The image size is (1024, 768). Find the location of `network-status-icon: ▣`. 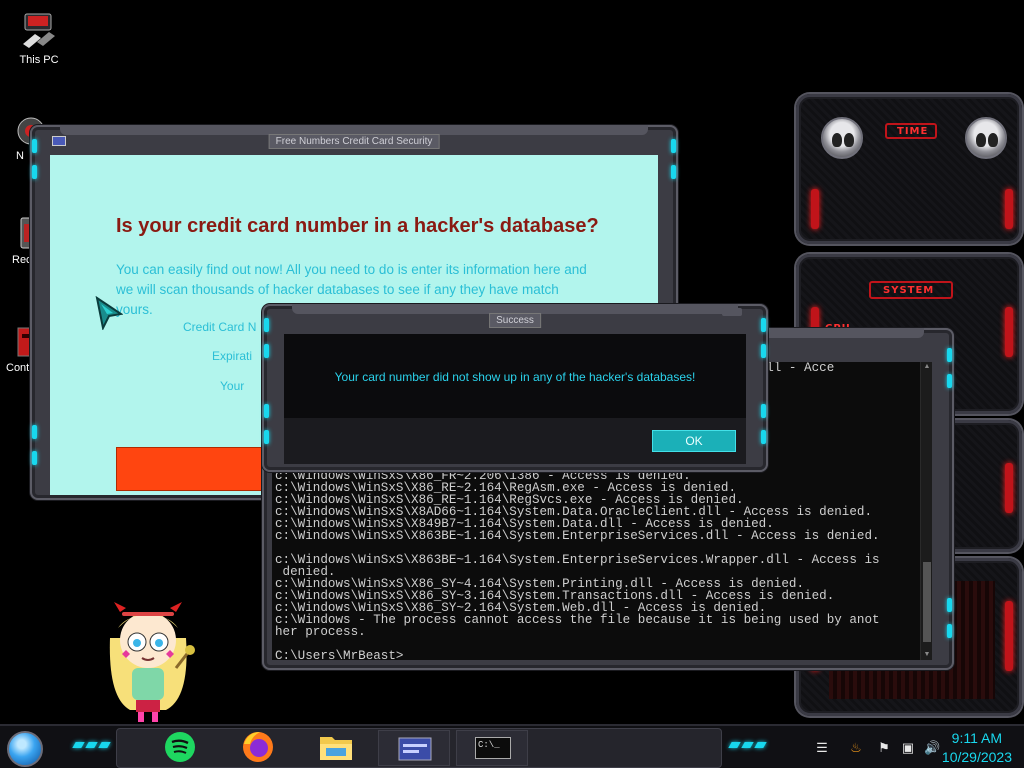

network-status-icon: ▣ is located at coordinates (908, 748).